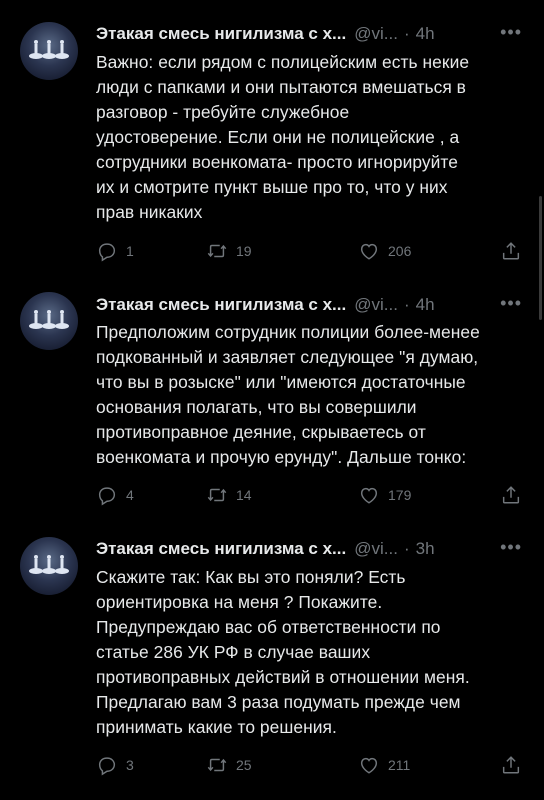 The width and height of the screenshot is (544, 800). Describe the element at coordinates (229, 765) in the screenshot. I see `retweet-button: 25` at that location.